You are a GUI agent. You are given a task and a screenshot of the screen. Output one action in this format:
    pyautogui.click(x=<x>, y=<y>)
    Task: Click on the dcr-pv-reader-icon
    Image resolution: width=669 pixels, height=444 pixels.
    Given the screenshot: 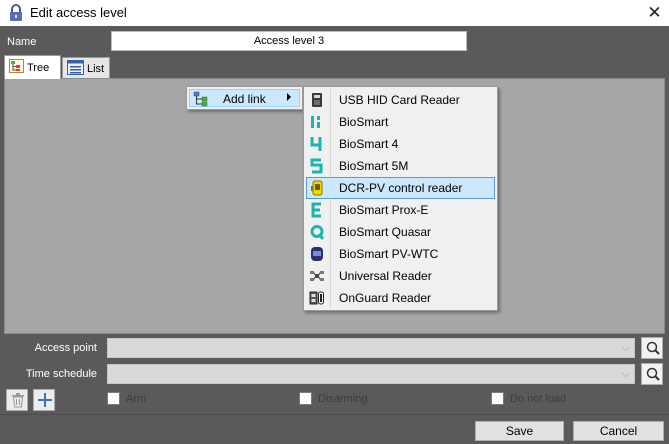 What is the action you would take?
    pyautogui.click(x=317, y=188)
    